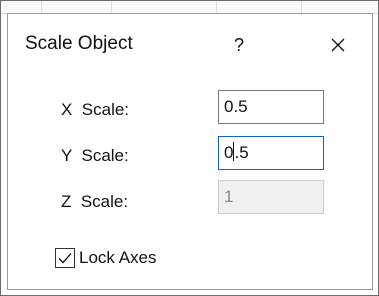 The height and width of the screenshot is (296, 379). I want to click on y-scale-input: 0.5, so click(271, 153).